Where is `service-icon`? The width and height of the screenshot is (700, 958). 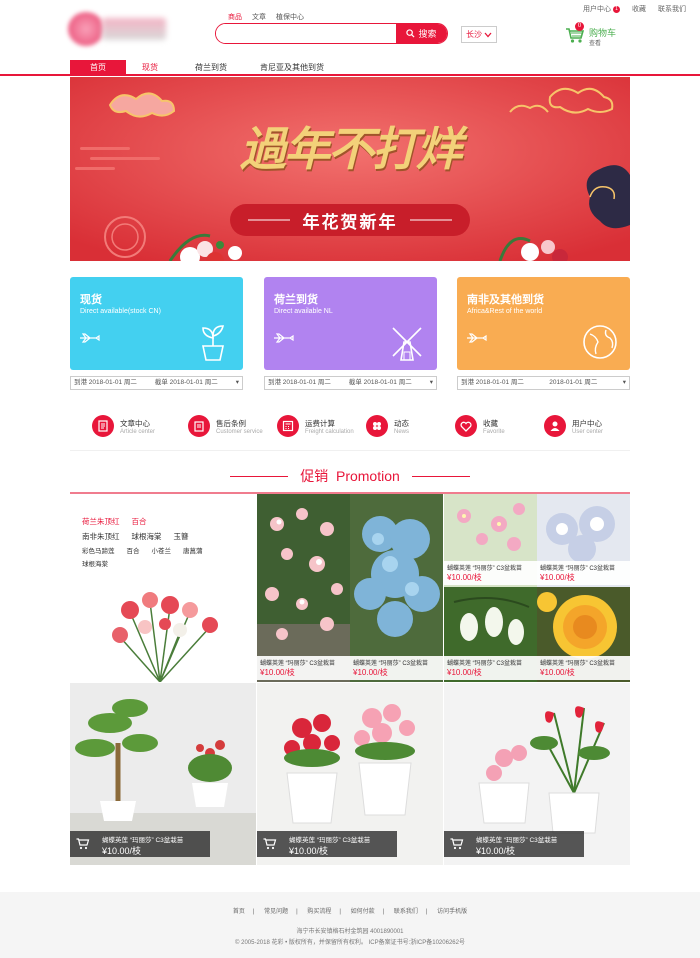 service-icon is located at coordinates (199, 426).